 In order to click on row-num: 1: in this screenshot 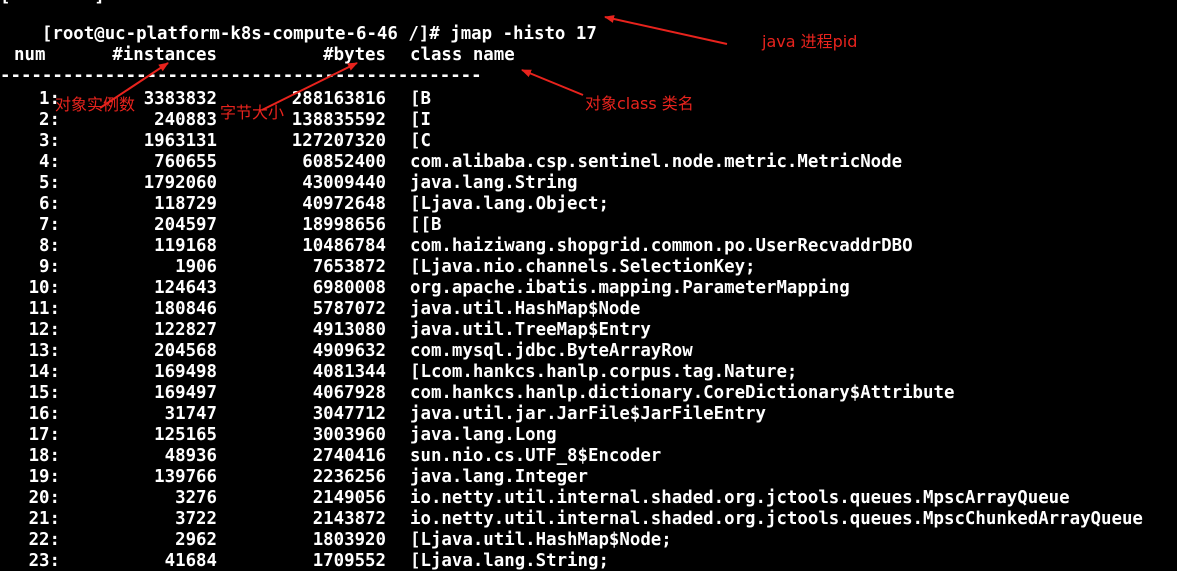, I will do `click(49, 99)`.